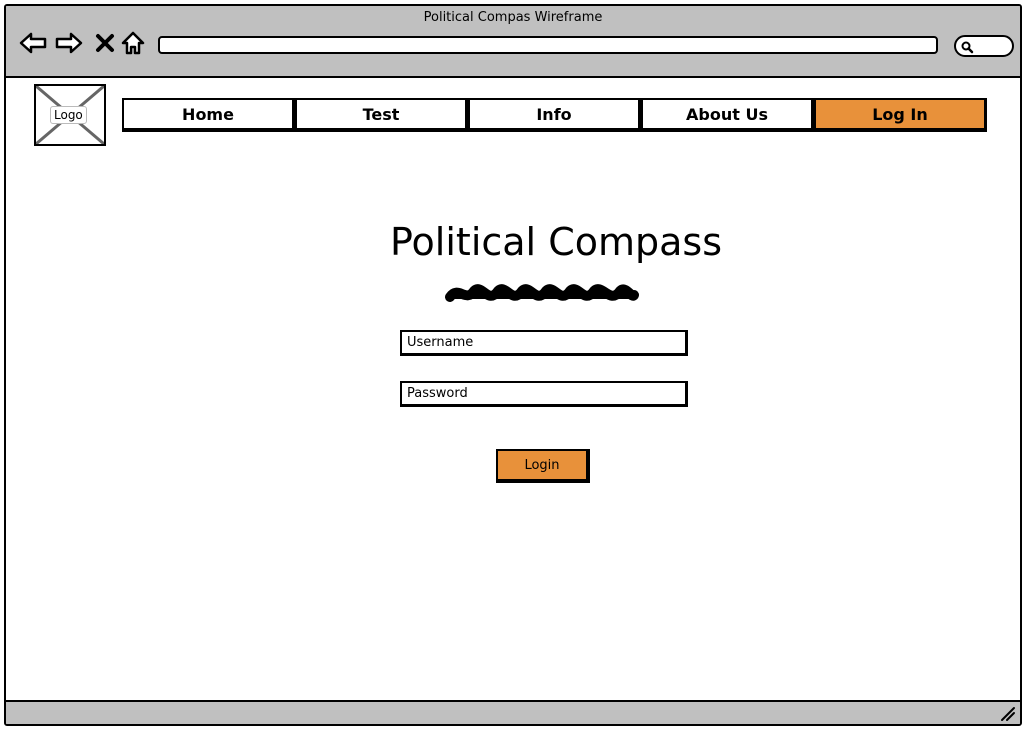  I want to click on main-nav-tabs: Home Test Info About Us Log In, so click(554, 116).